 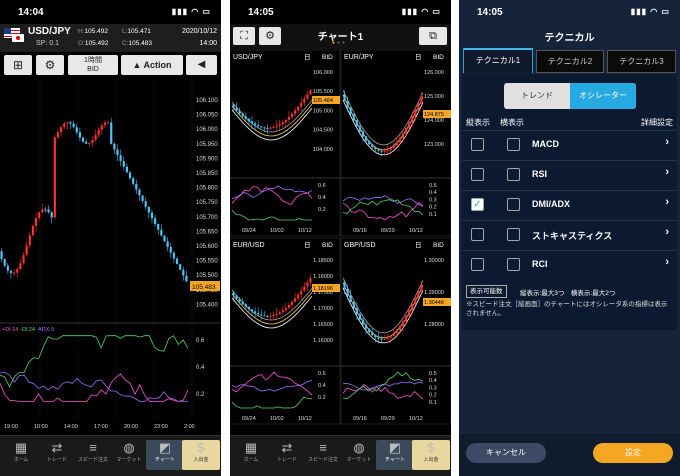 What do you see at coordinates (41, 427) in the screenshot?
I see `time-tick: 10:00` at bounding box center [41, 427].